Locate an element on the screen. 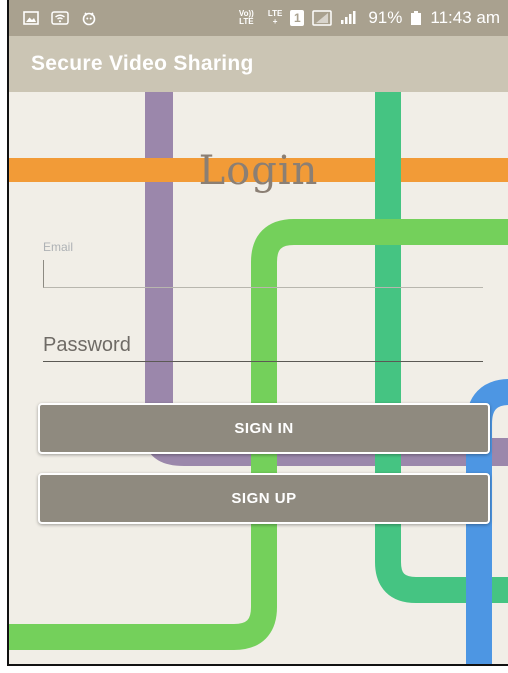 This screenshot has width=508, height=673. app-bar: Secure Video Sharing is located at coordinates (258, 64).